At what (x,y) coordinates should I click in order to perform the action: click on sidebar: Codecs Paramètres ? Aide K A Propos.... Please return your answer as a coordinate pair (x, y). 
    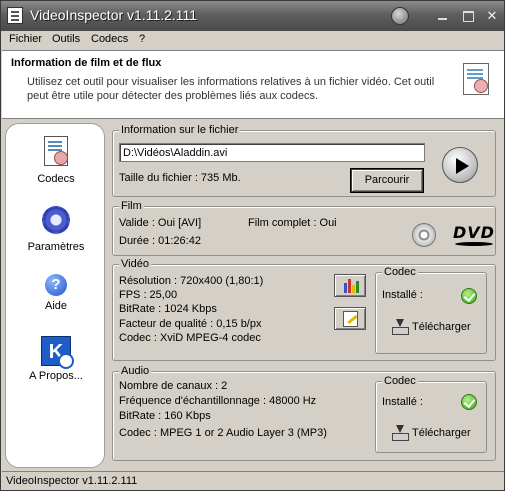
    Looking at the image, I should click on (55, 295).